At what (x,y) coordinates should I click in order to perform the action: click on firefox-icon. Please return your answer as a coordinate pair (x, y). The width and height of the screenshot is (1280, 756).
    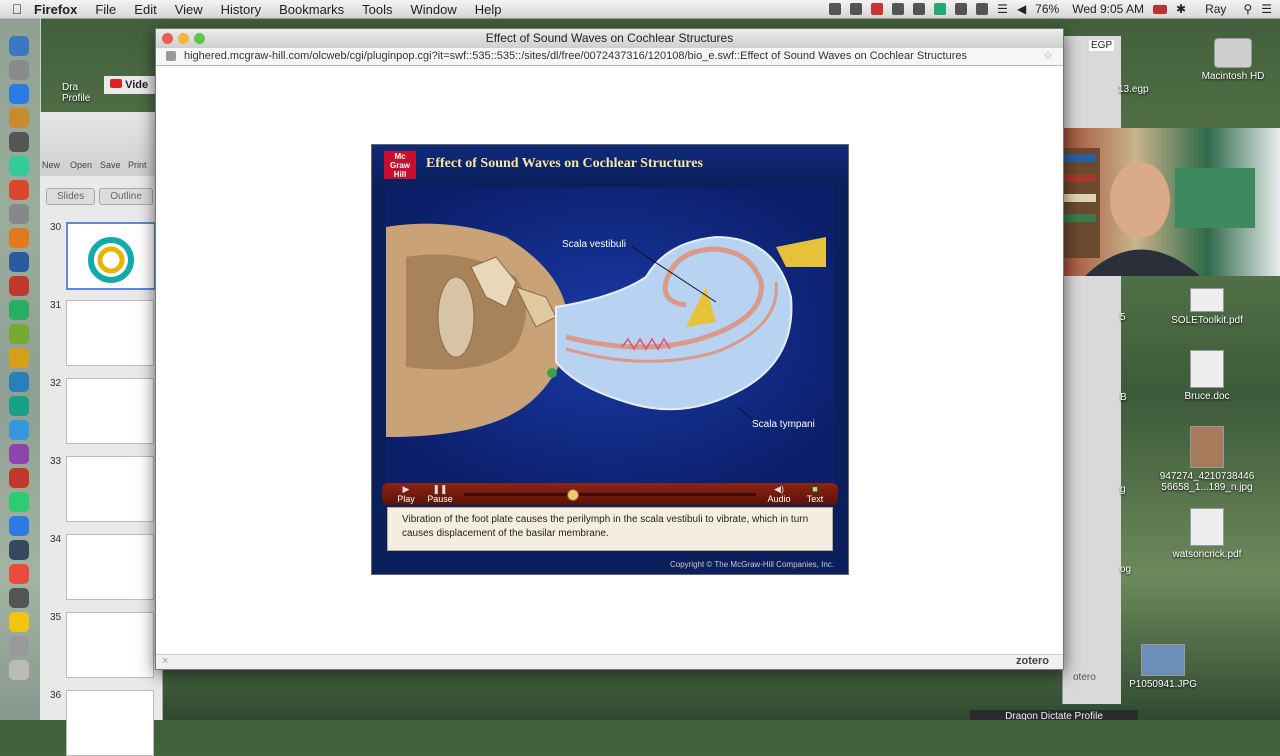
    Looking at the image, I should click on (19, 238).